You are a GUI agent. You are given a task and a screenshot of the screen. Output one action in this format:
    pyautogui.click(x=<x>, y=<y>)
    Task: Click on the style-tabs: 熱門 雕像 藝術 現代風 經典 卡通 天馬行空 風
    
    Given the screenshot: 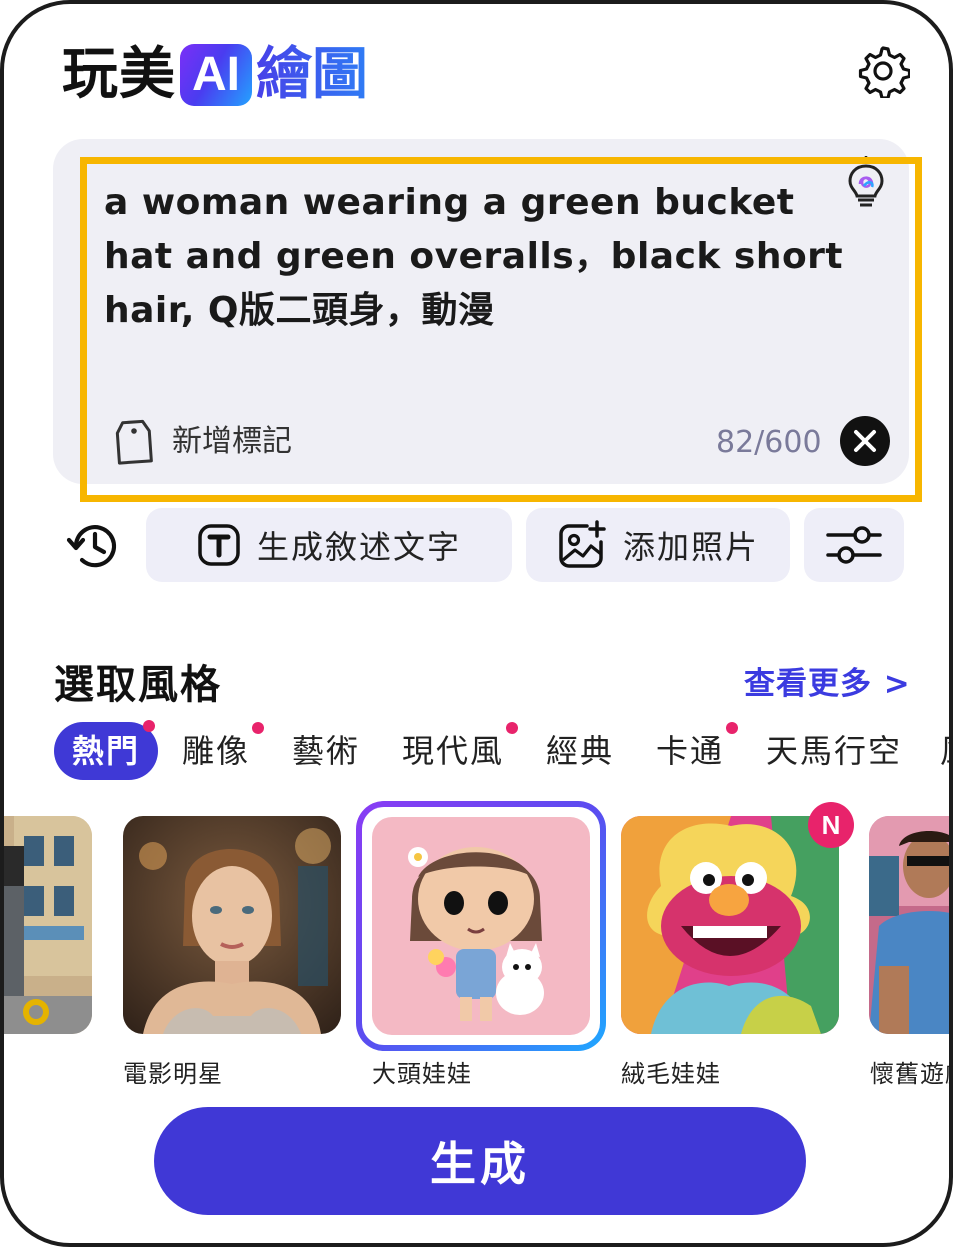 What is the action you would take?
    pyautogui.click(x=501, y=751)
    